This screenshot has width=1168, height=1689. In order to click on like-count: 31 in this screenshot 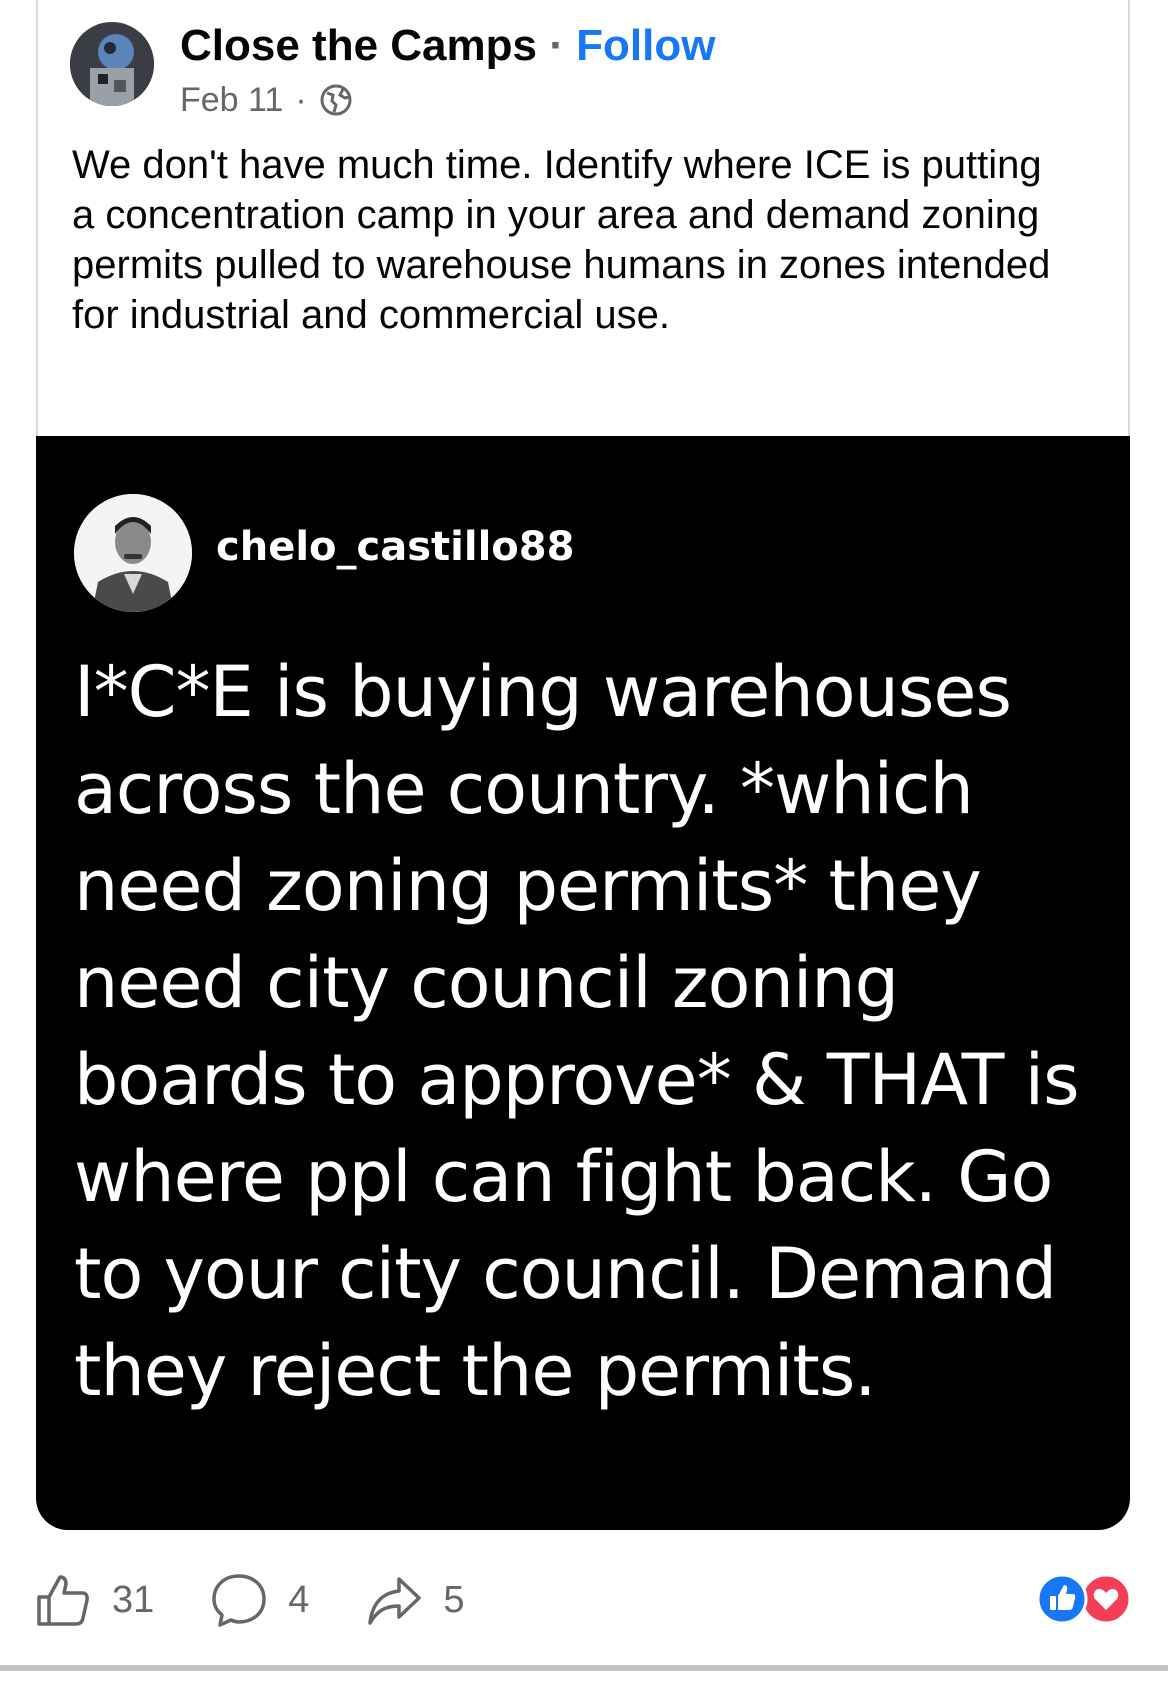, I will do `click(133, 1599)`.